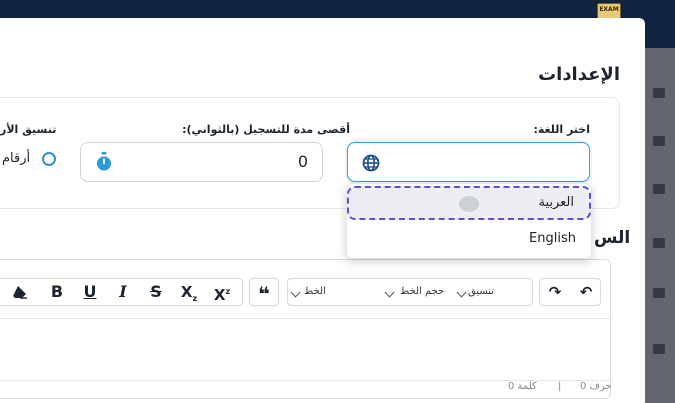 This screenshot has height=403, width=675. Describe the element at coordinates (481, 292) in the screenshot. I see `format-select-label: تنسيق` at that location.